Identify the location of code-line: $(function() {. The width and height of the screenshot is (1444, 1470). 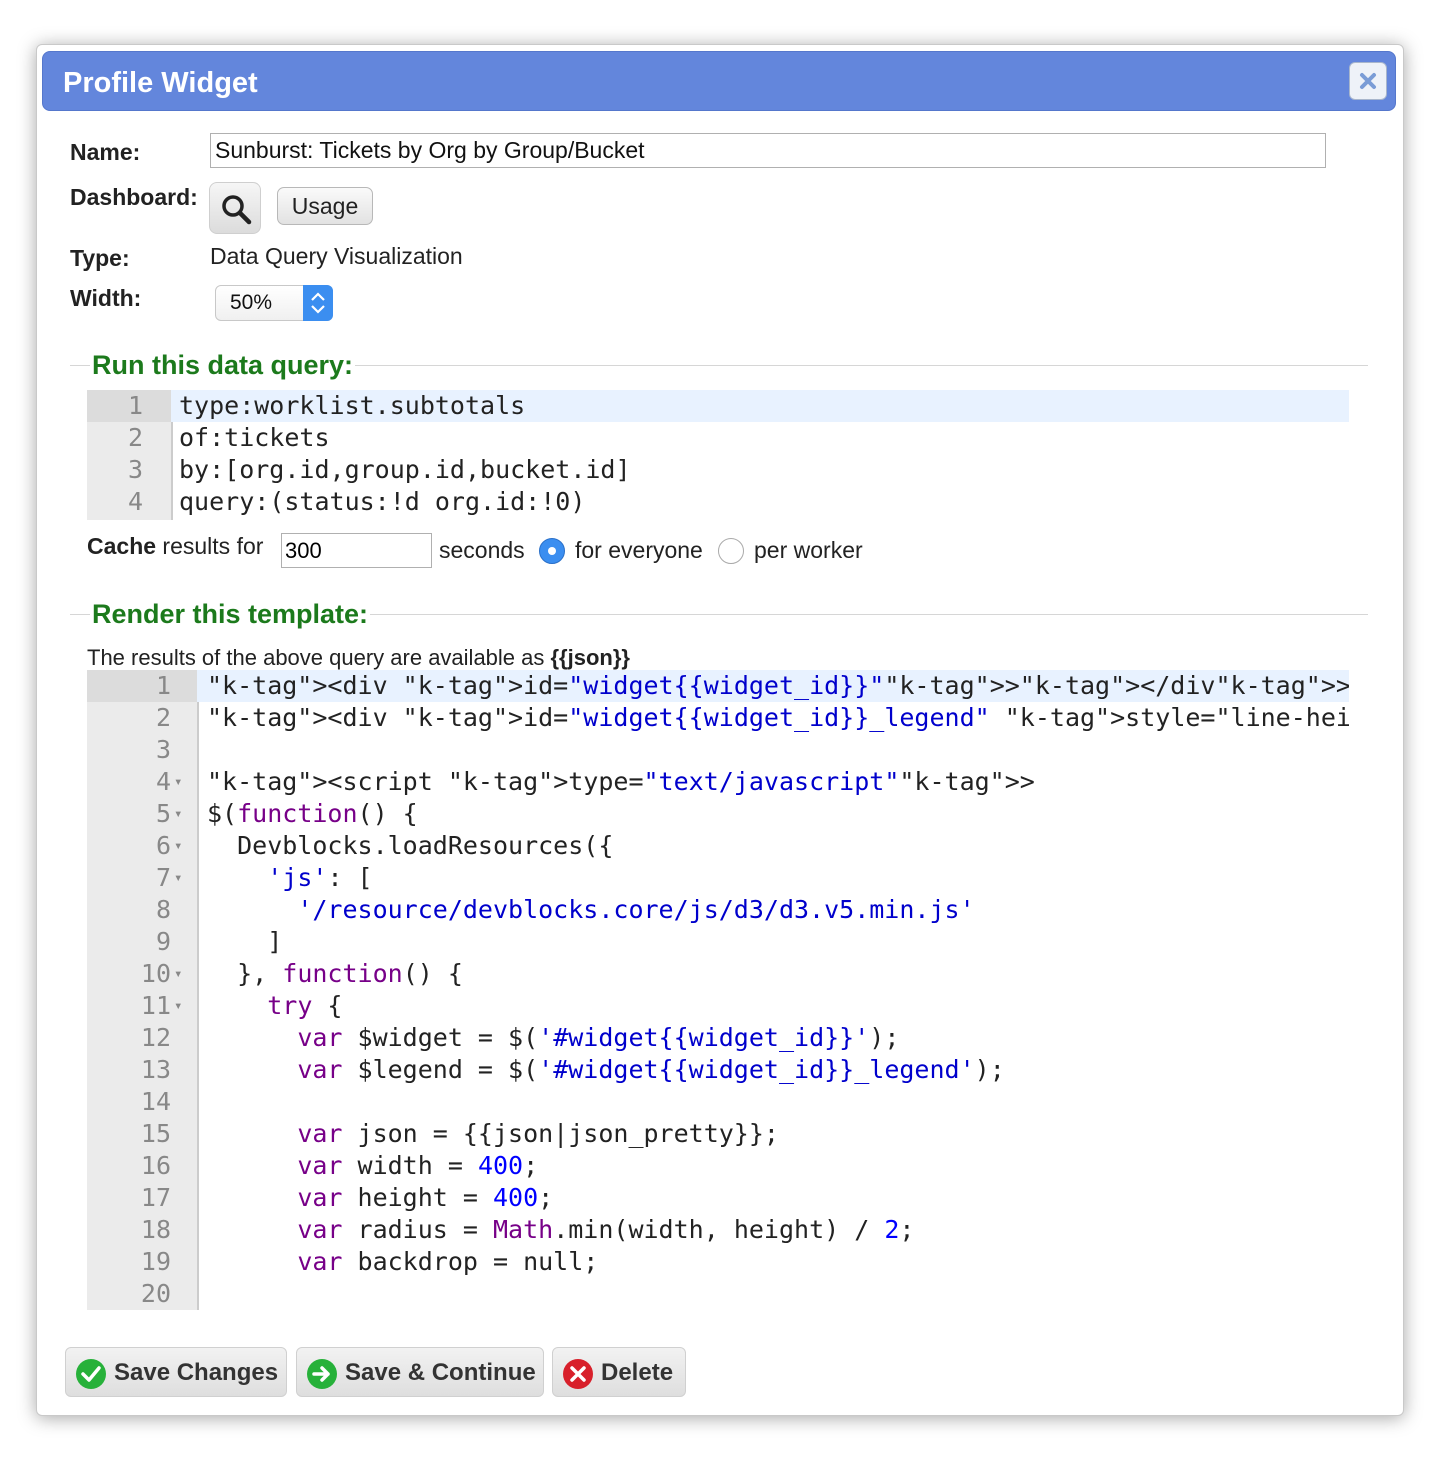
(312, 813).